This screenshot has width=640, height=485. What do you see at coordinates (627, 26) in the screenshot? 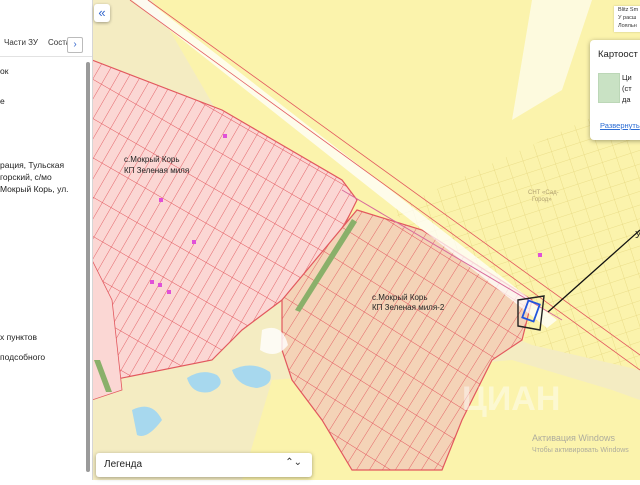
I see `ad-text: Лояльн` at bounding box center [627, 26].